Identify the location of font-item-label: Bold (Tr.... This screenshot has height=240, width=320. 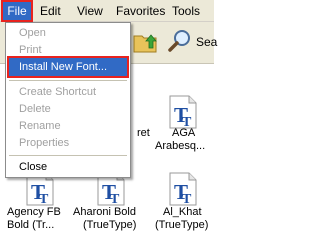
(31, 225).